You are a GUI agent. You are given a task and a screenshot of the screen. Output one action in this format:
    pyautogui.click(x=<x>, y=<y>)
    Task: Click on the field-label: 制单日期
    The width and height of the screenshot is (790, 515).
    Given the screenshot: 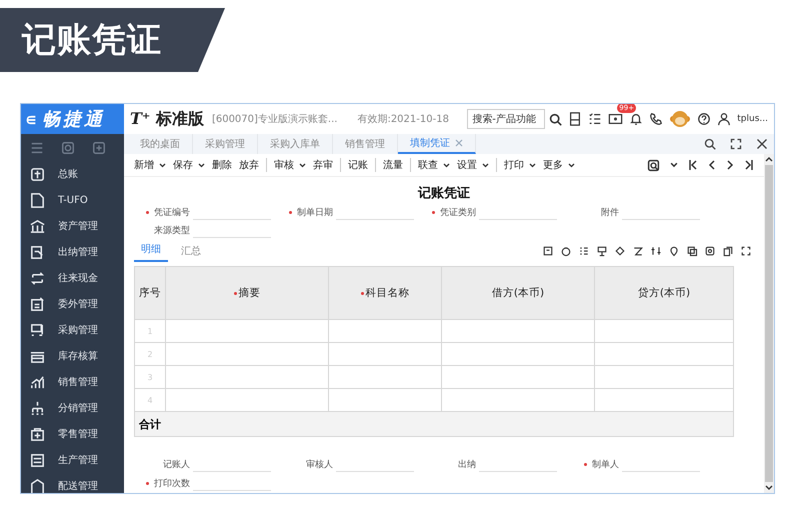 What is the action you would take?
    pyautogui.click(x=315, y=212)
    